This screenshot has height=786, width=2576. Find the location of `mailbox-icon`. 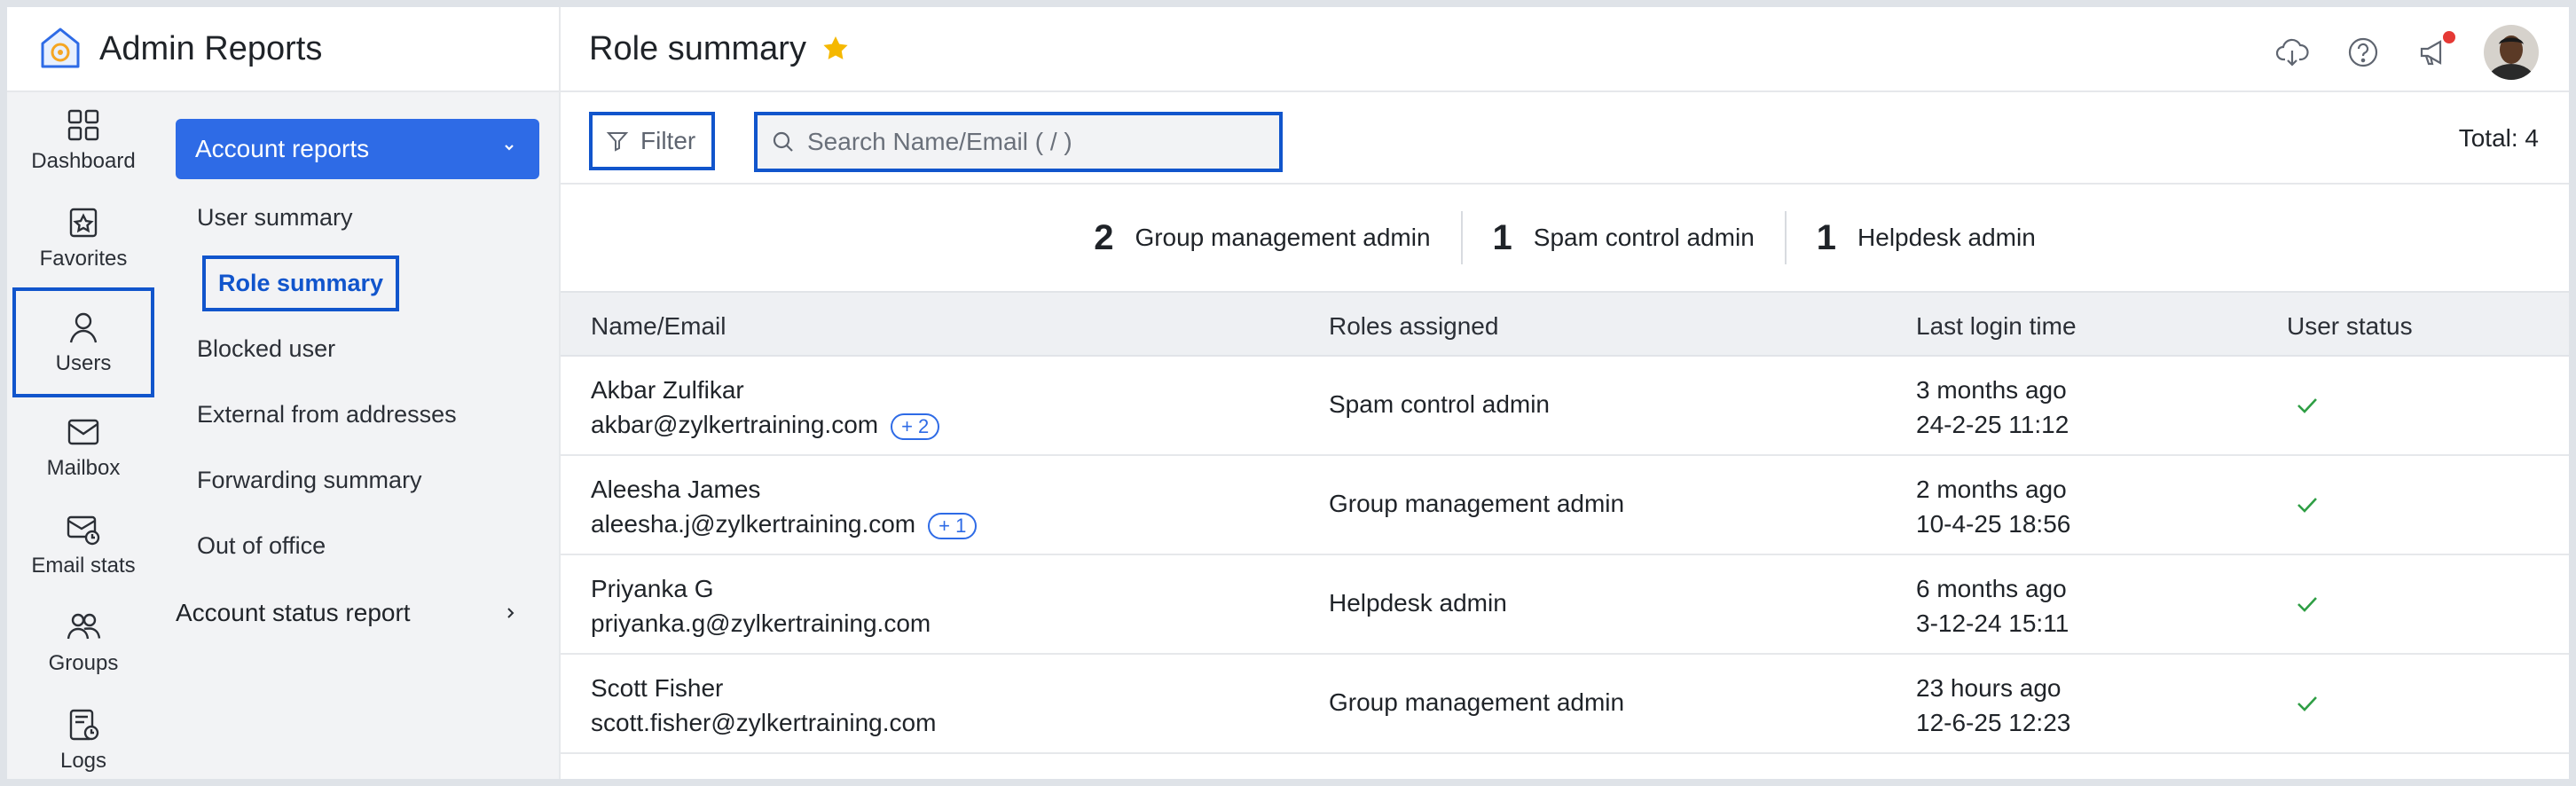

mailbox-icon is located at coordinates (83, 432).